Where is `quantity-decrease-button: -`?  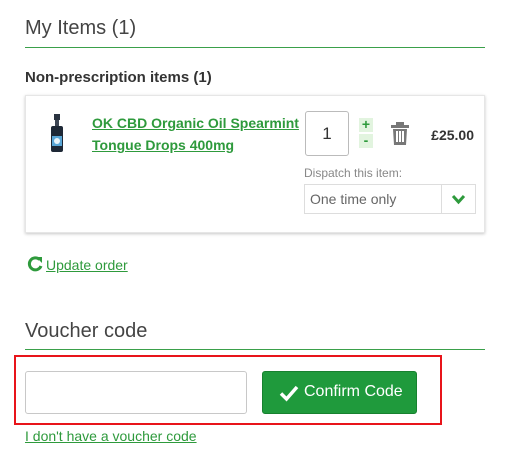 quantity-decrease-button: - is located at coordinates (366, 140).